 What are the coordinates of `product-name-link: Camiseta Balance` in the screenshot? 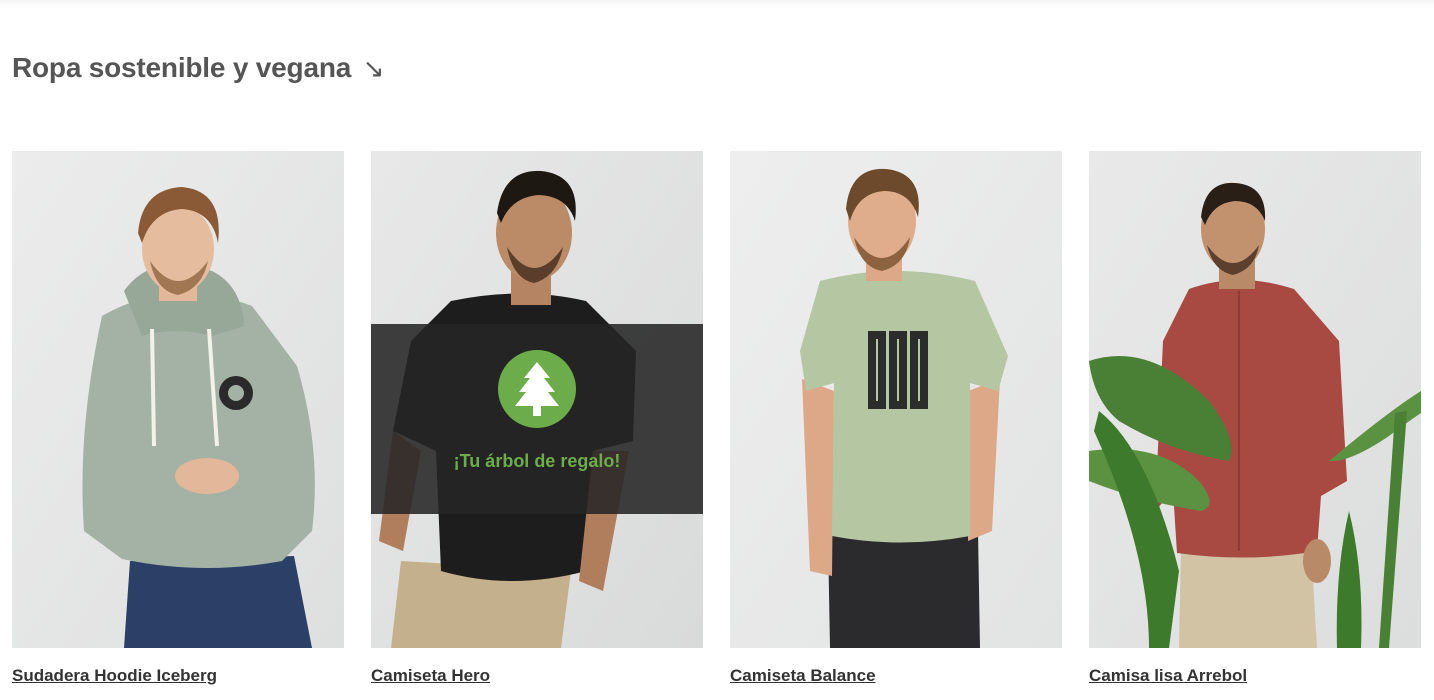 It's located at (803, 676).